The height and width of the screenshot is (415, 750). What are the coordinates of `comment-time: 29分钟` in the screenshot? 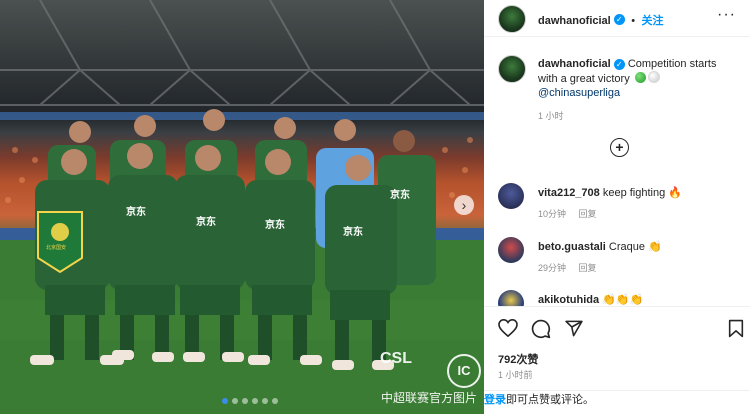 It's located at (552, 268).